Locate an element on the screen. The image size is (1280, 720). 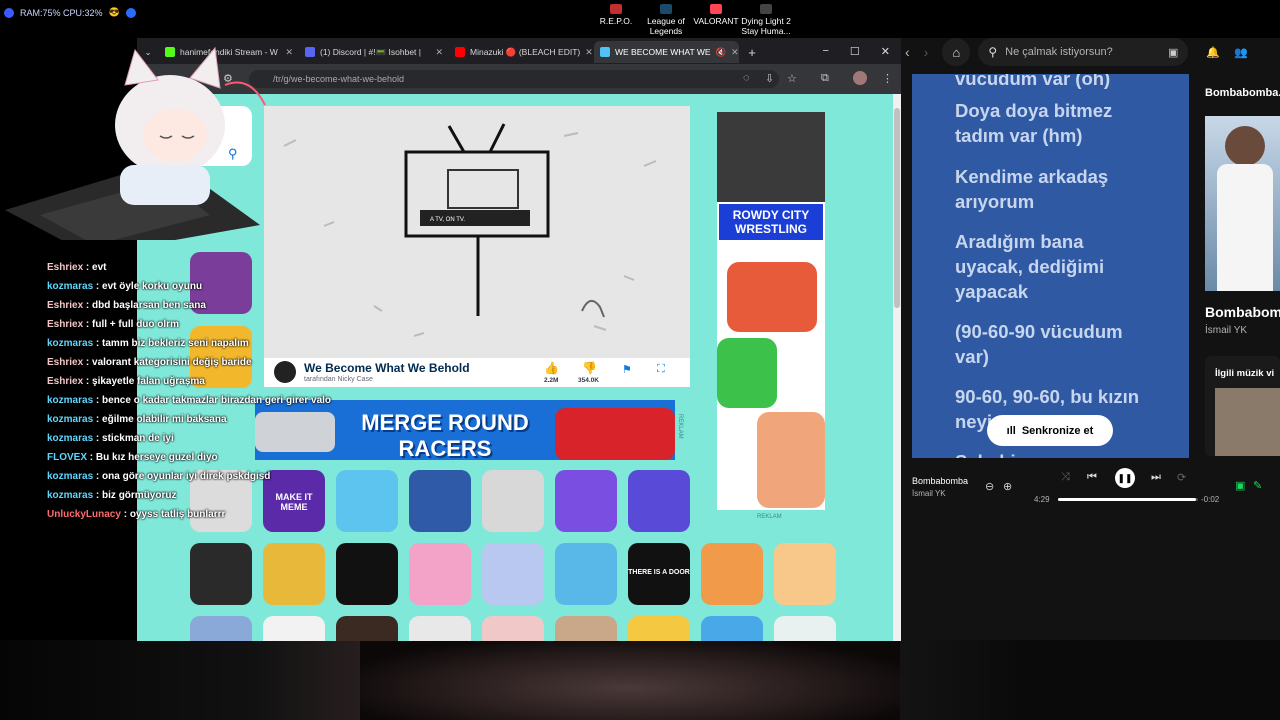
chat-message: UnluckyLunacy : oyyss tatliş bunlarrr is located at coordinates (136, 514).